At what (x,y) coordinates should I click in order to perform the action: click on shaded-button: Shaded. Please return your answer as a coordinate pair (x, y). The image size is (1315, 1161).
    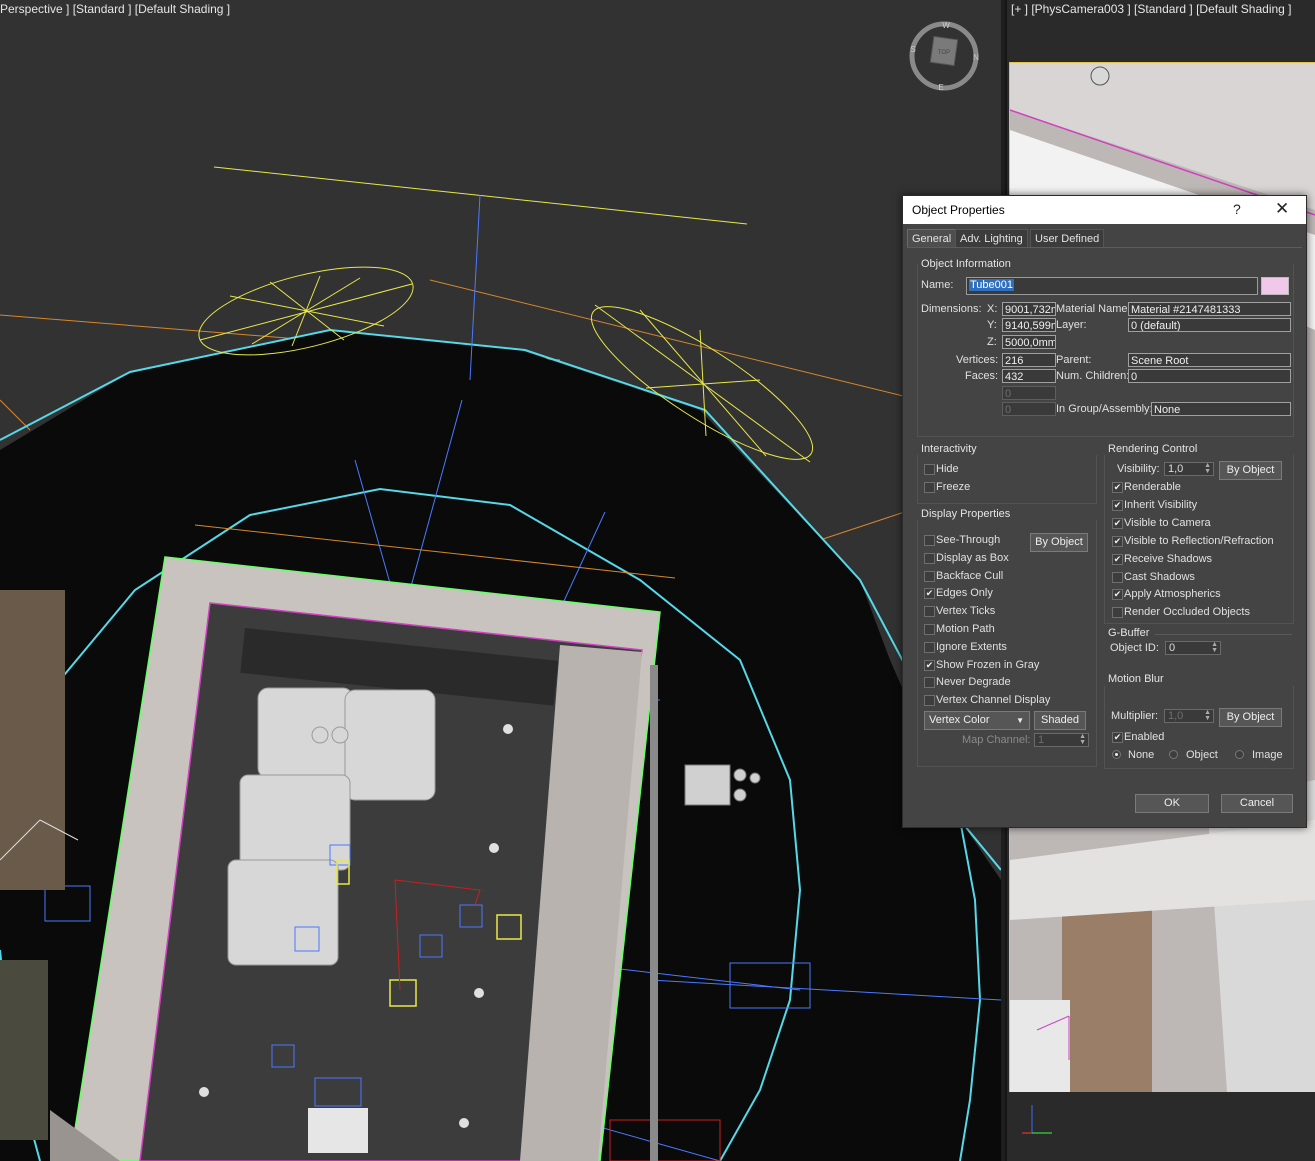
    Looking at the image, I should click on (1060, 720).